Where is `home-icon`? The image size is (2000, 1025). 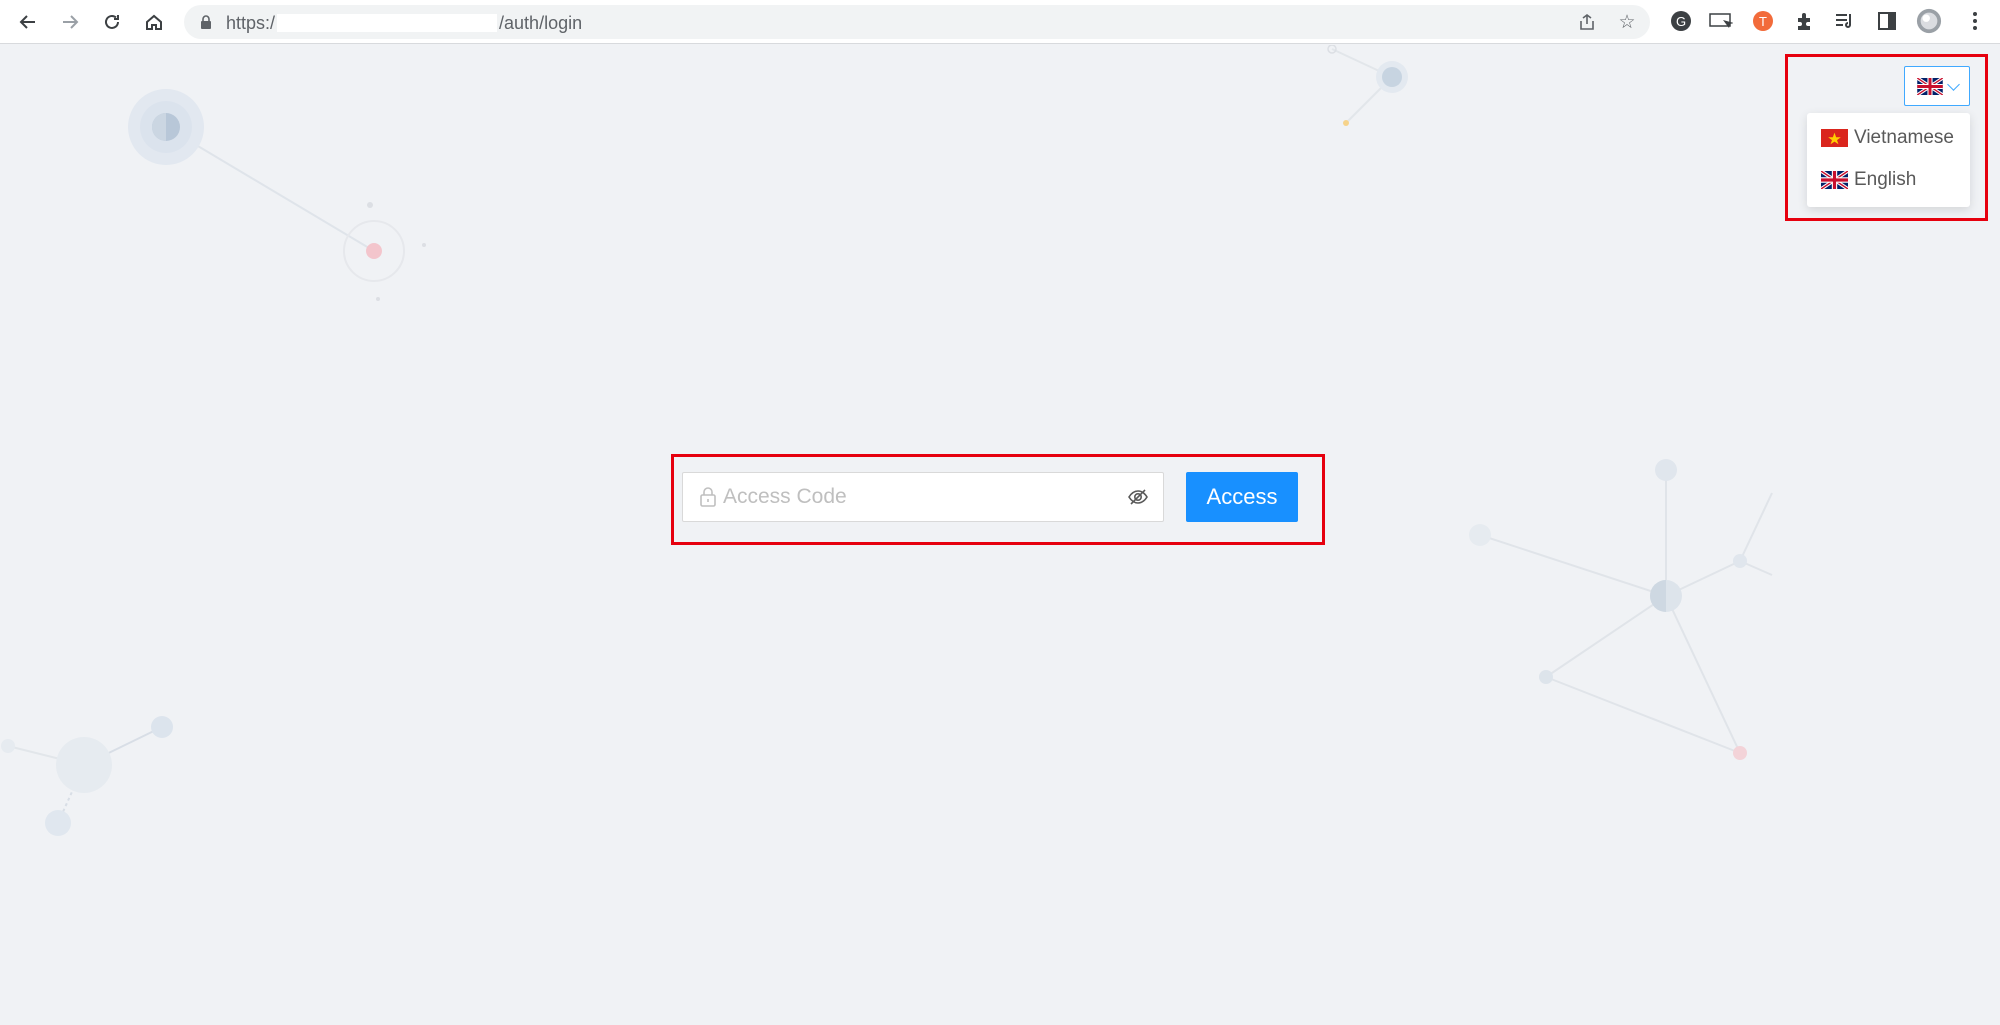
home-icon is located at coordinates (154, 22).